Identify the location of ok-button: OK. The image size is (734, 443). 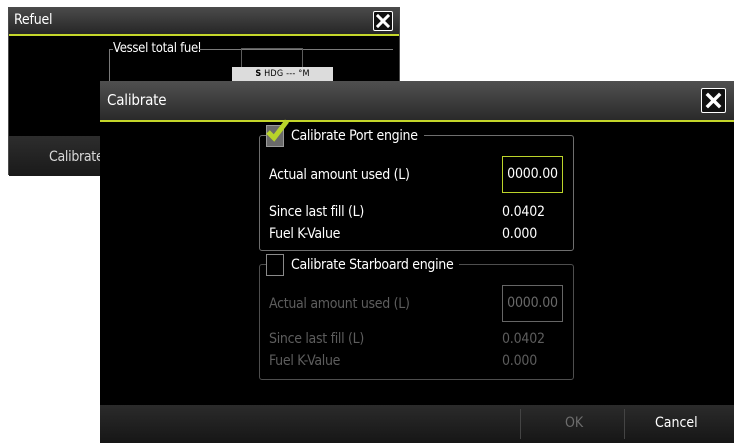
(574, 423).